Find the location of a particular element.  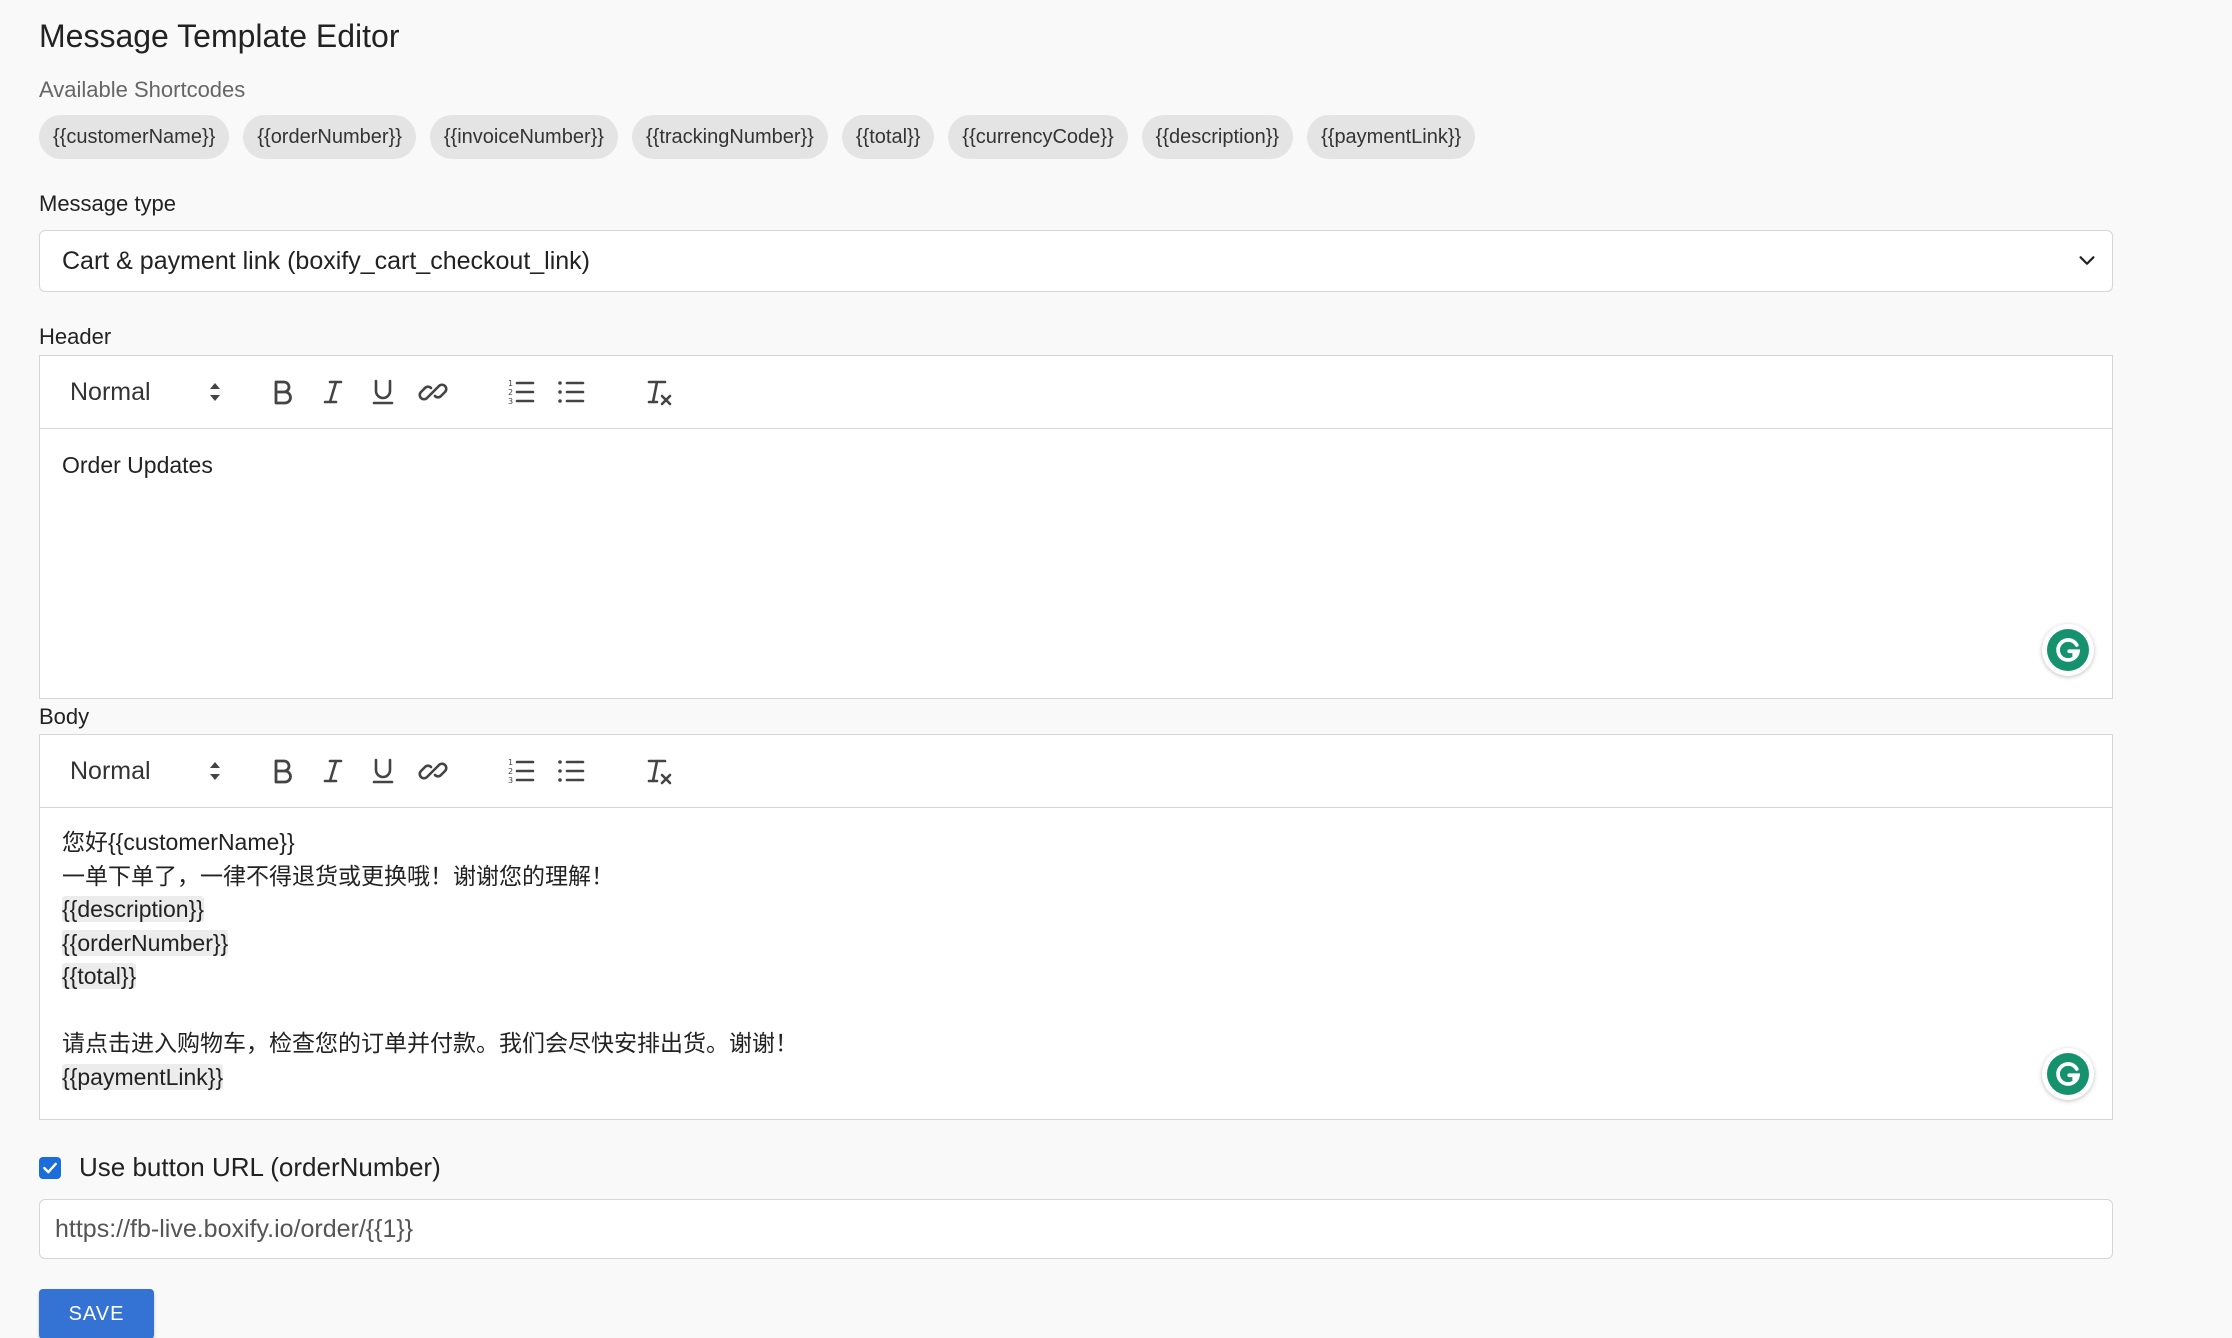

shortcode-token: {{description}} is located at coordinates (133, 909).